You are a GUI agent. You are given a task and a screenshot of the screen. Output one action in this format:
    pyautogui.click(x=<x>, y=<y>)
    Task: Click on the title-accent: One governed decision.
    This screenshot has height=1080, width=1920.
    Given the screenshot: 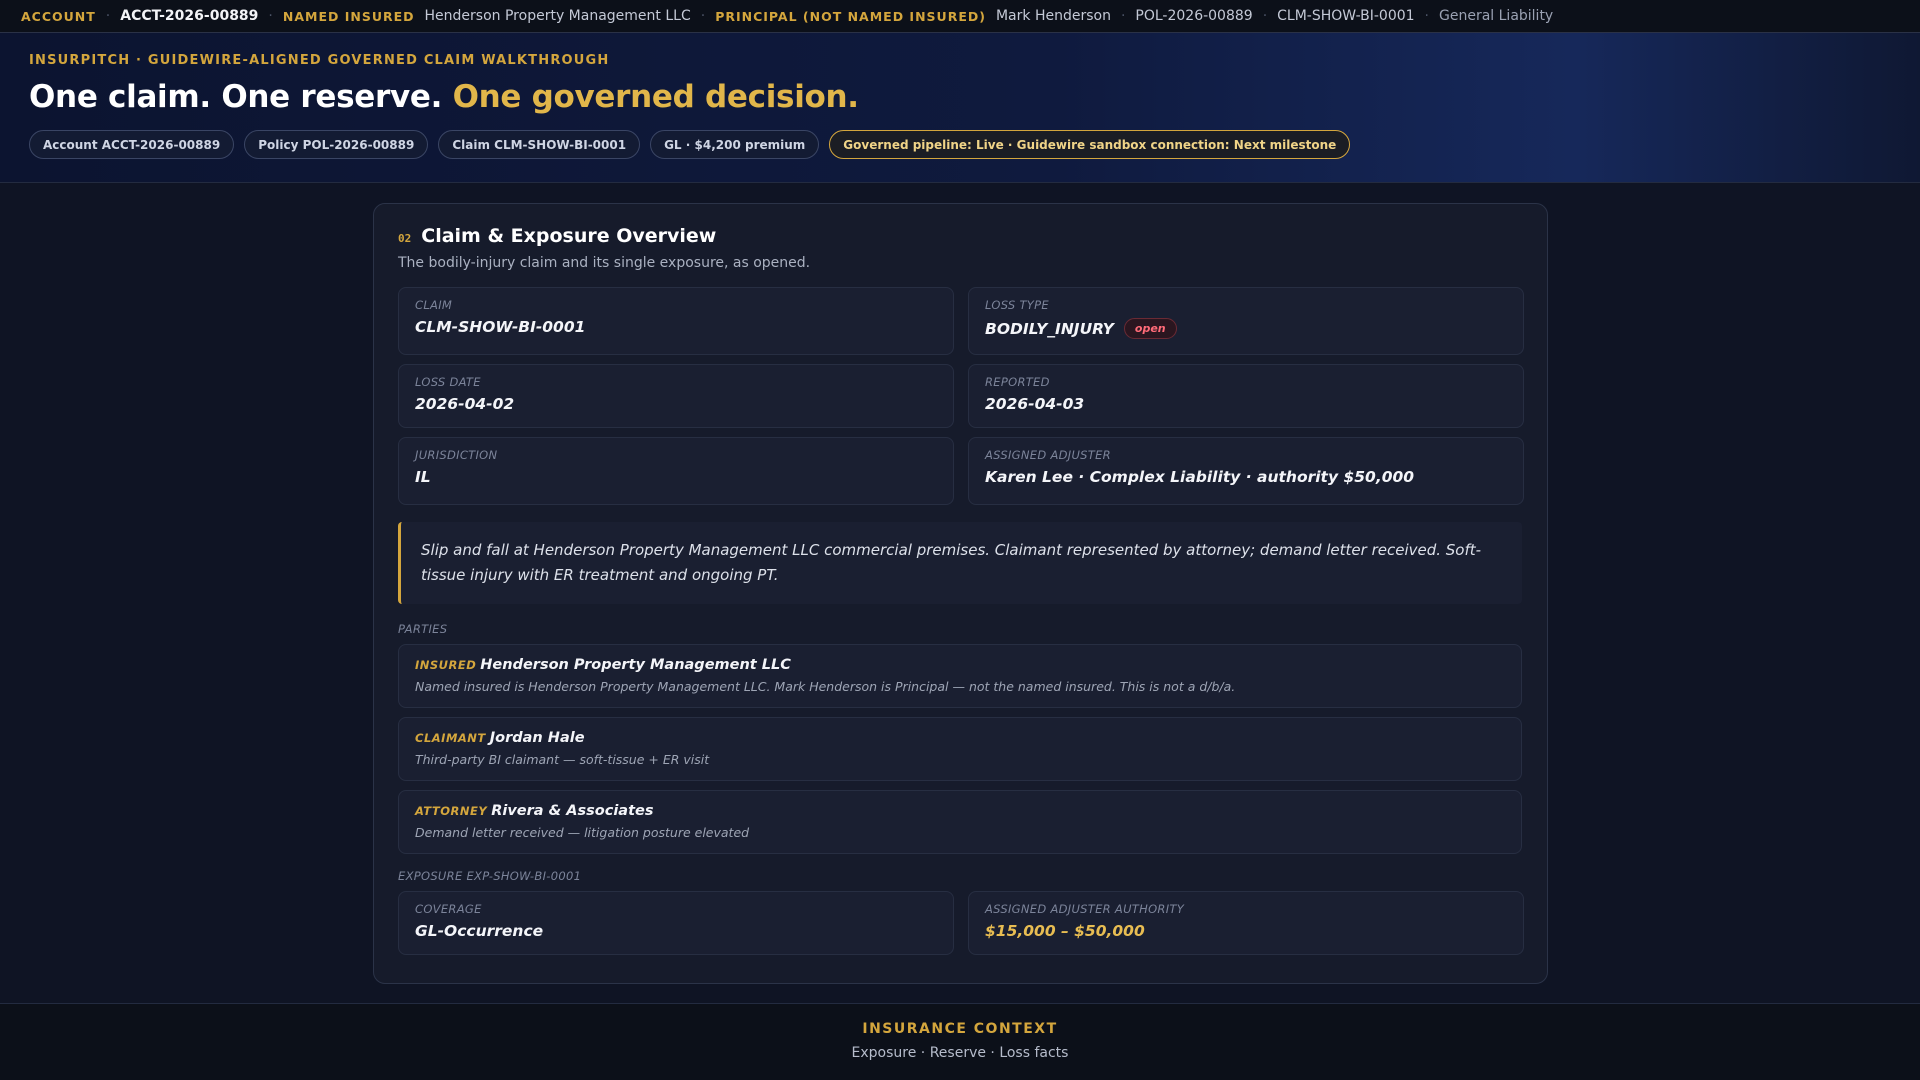 What is the action you would take?
    pyautogui.click(x=655, y=97)
    